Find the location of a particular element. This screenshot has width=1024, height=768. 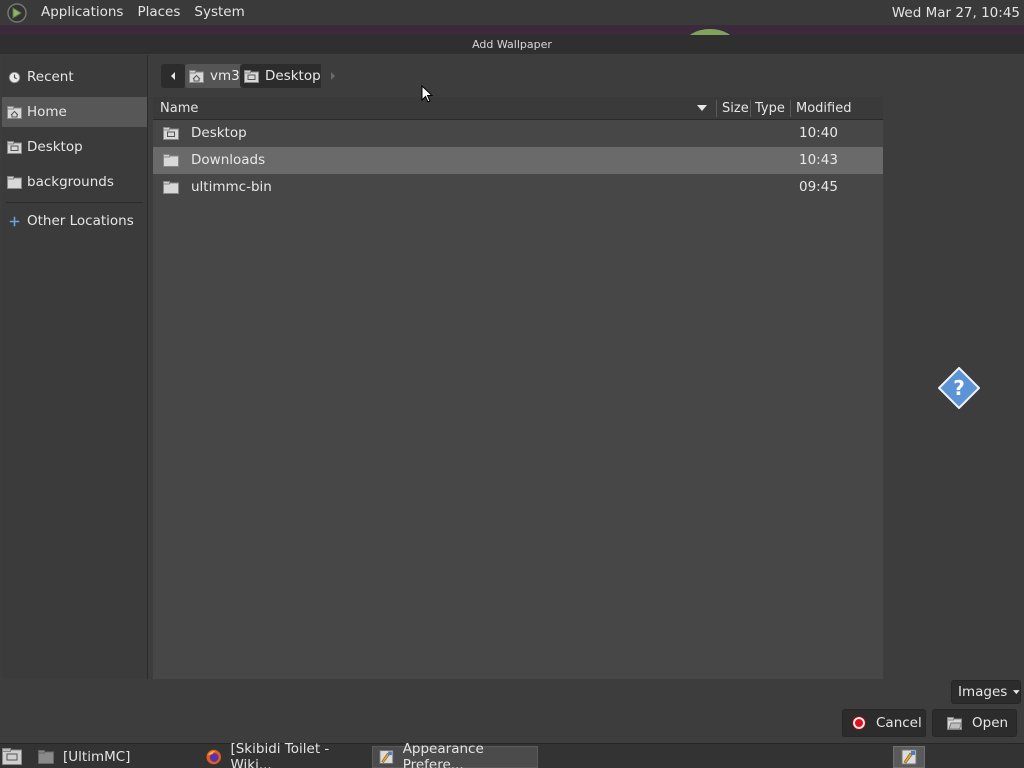

taskbar-item-label: [UltimMC] is located at coordinates (97, 757).